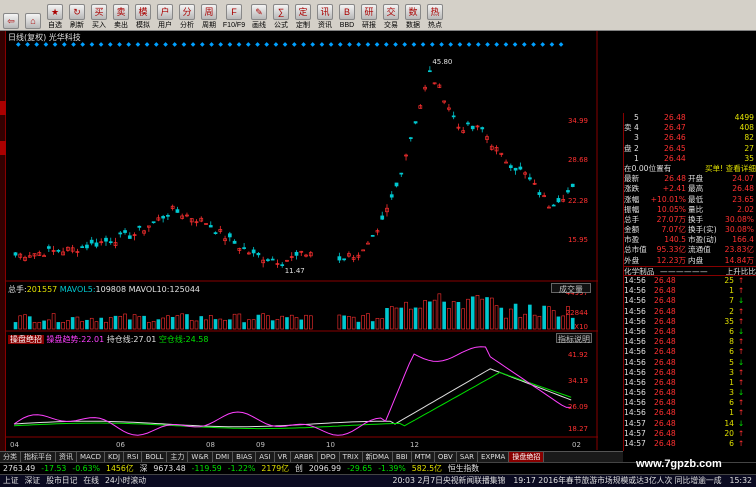  What do you see at coordinates (209, 12) in the screenshot?
I see `tuopu-icon: 周` at bounding box center [209, 12].